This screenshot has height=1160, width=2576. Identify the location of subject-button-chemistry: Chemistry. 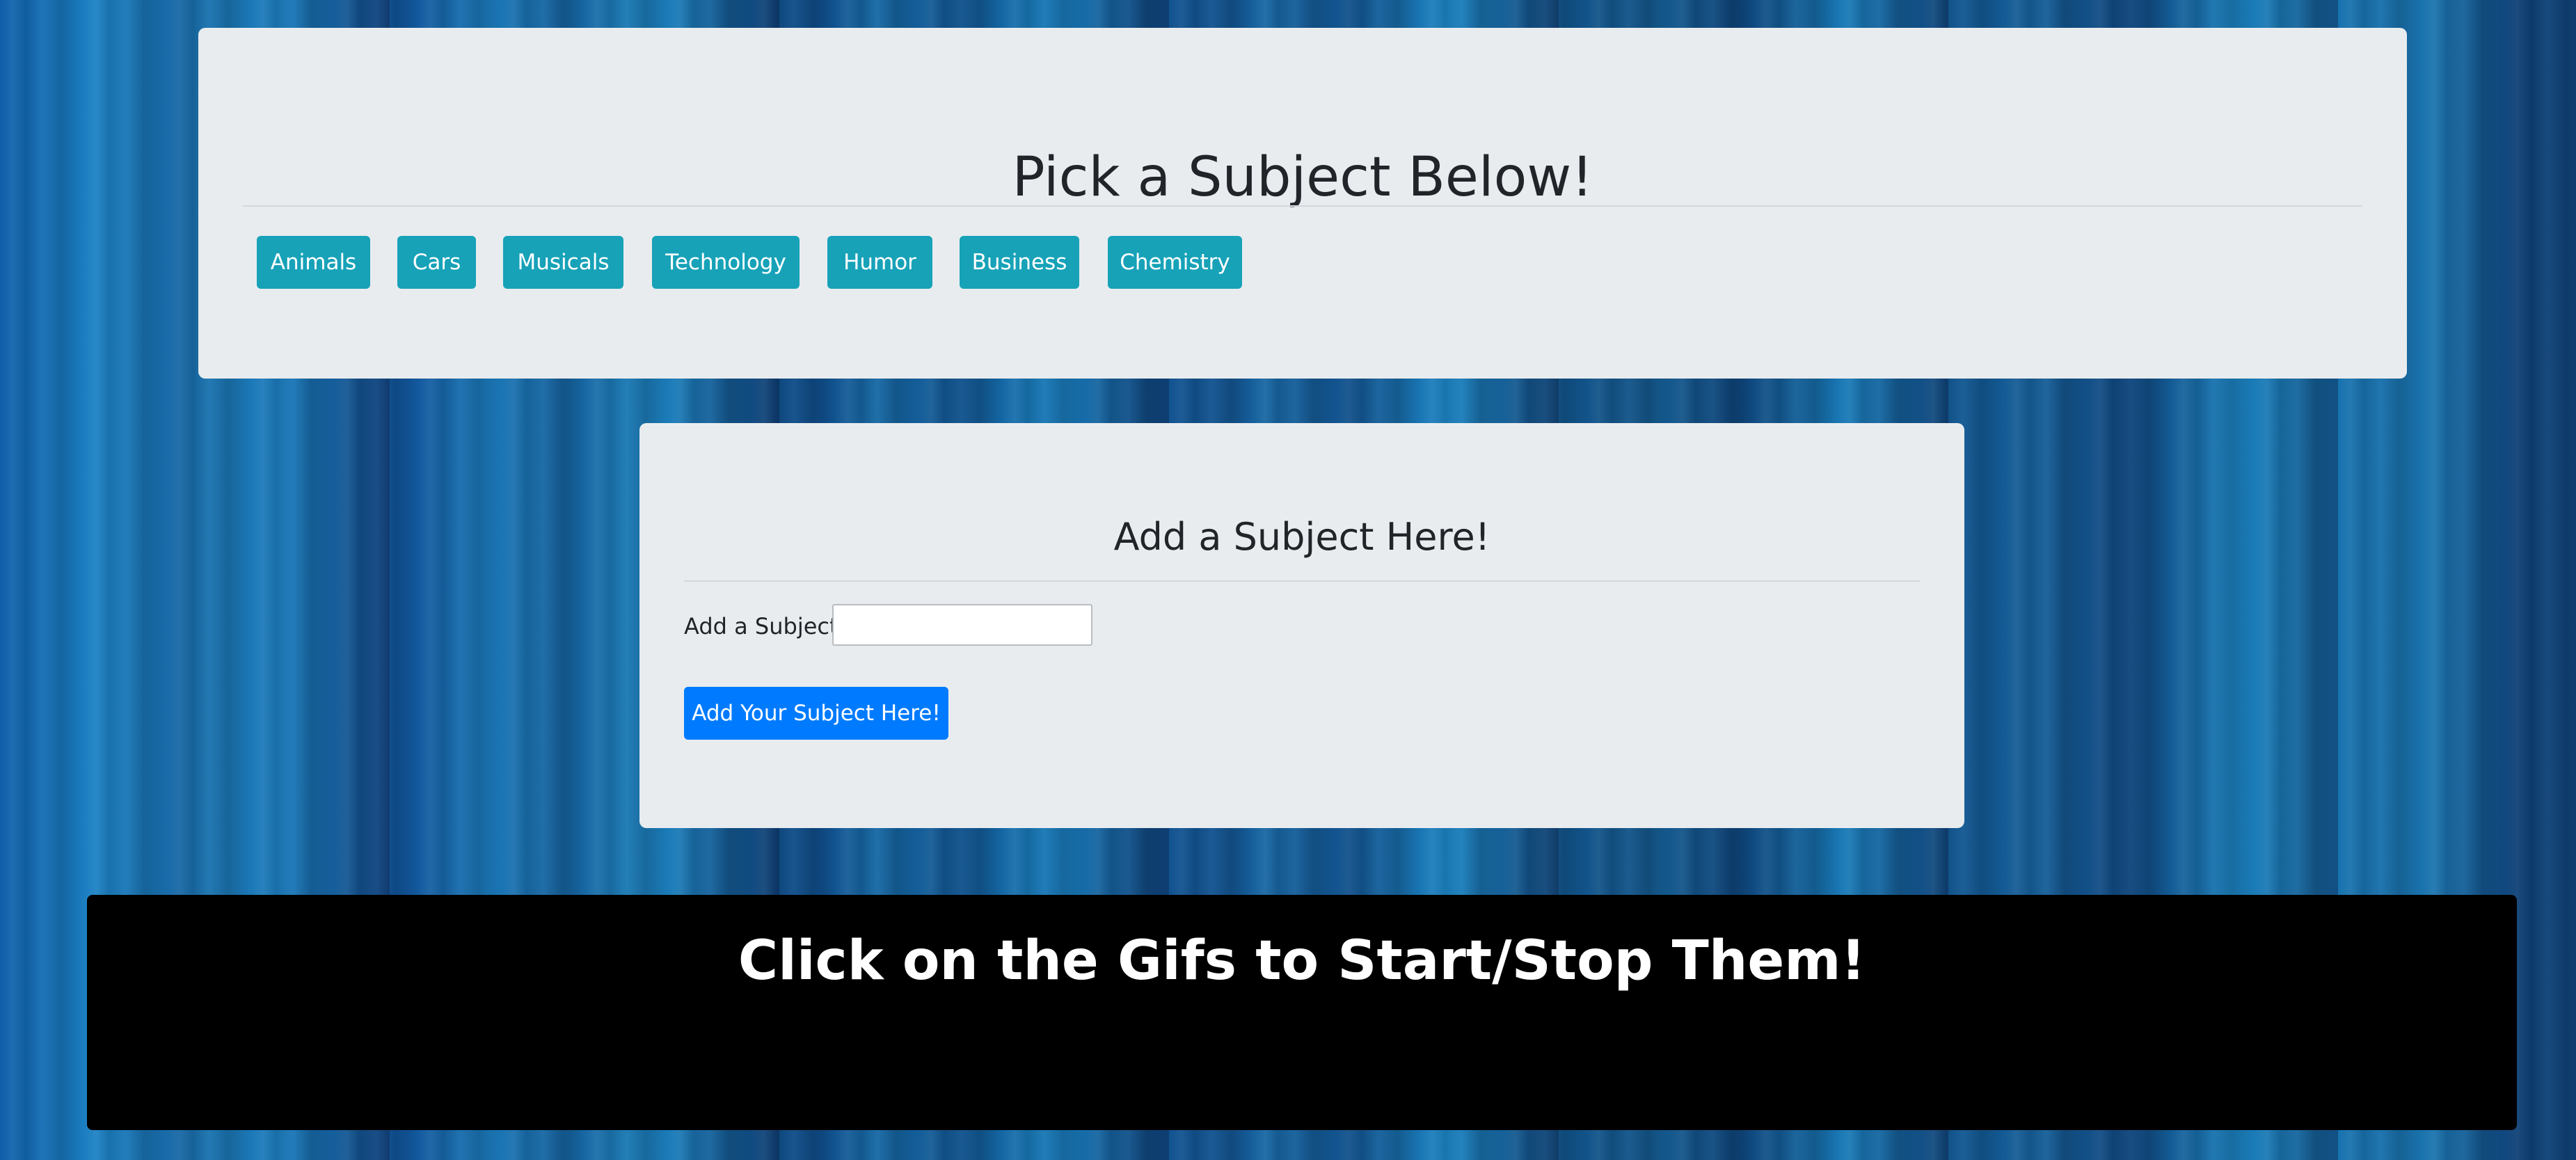
(1175, 262).